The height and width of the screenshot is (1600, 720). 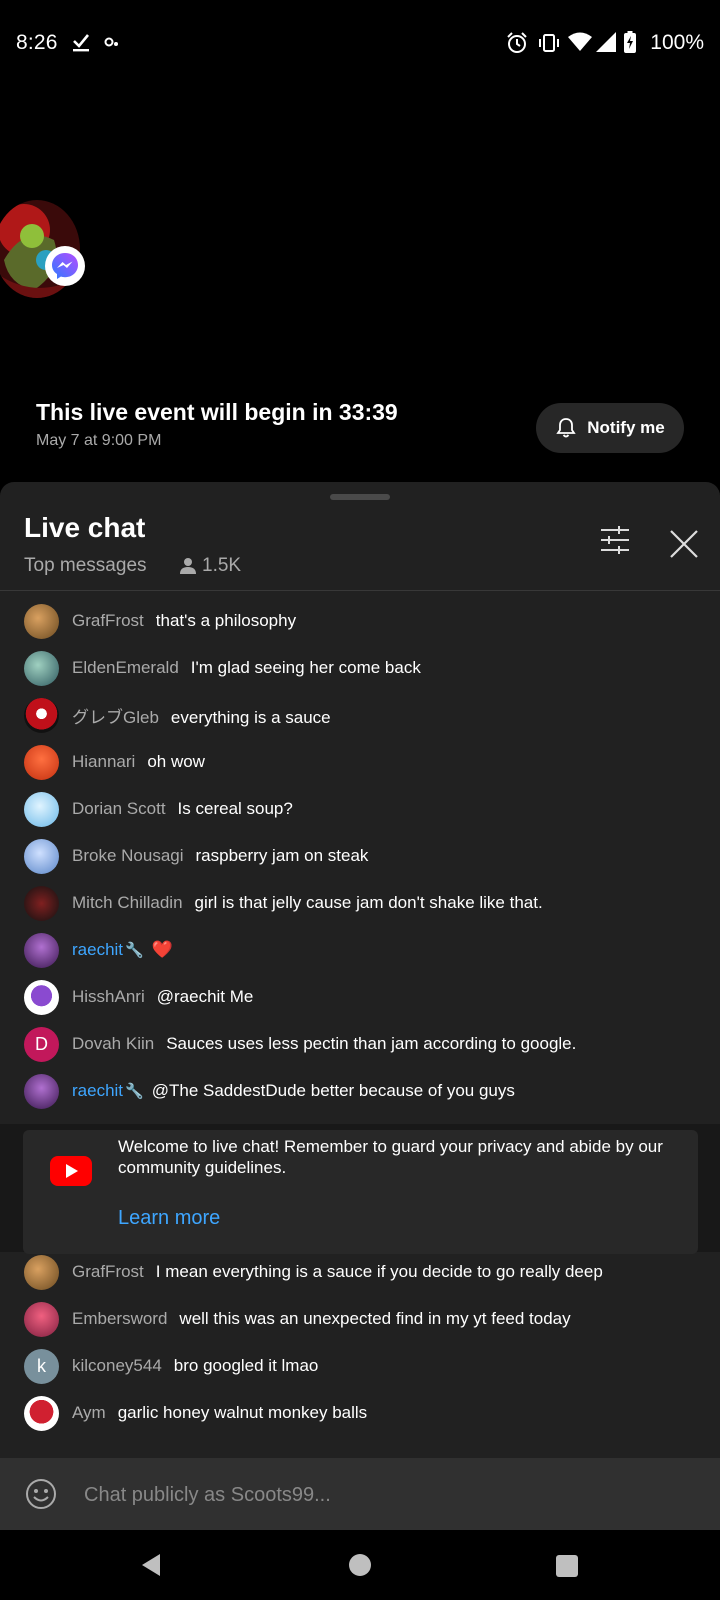 What do you see at coordinates (127, 902) in the screenshot?
I see `message-author: Mitch Chilladin` at bounding box center [127, 902].